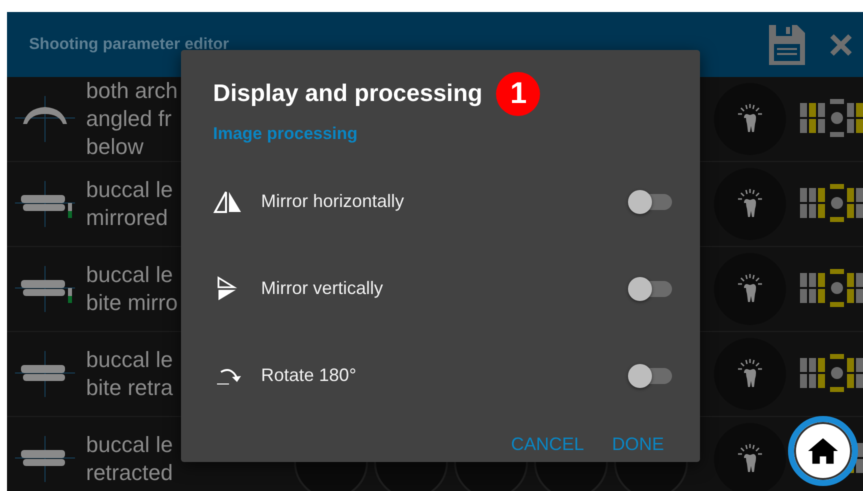 Image resolution: width=863 pixels, height=491 pixels. I want to click on row-label: below, so click(115, 147).